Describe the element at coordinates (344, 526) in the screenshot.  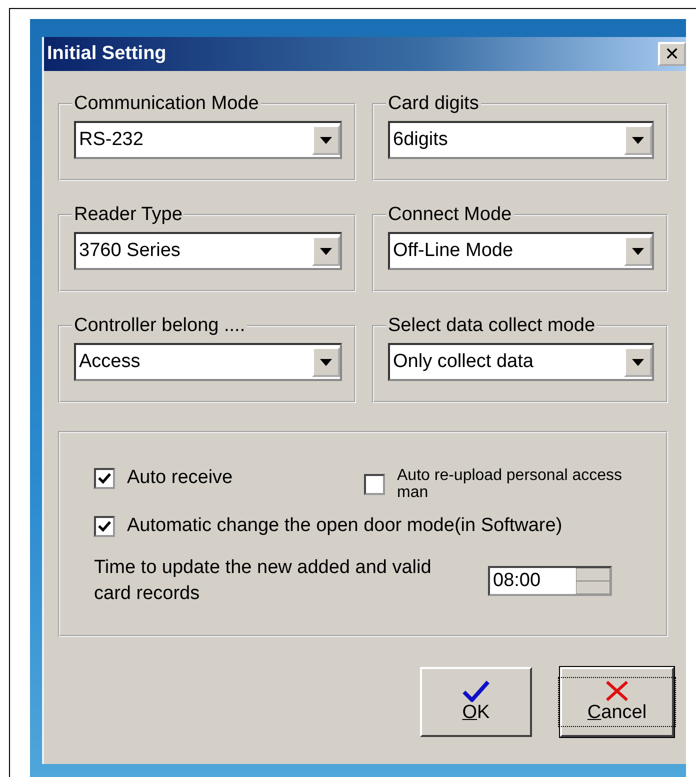
I see `checkbox-label: Automatic change the open door mode(in Software)` at that location.